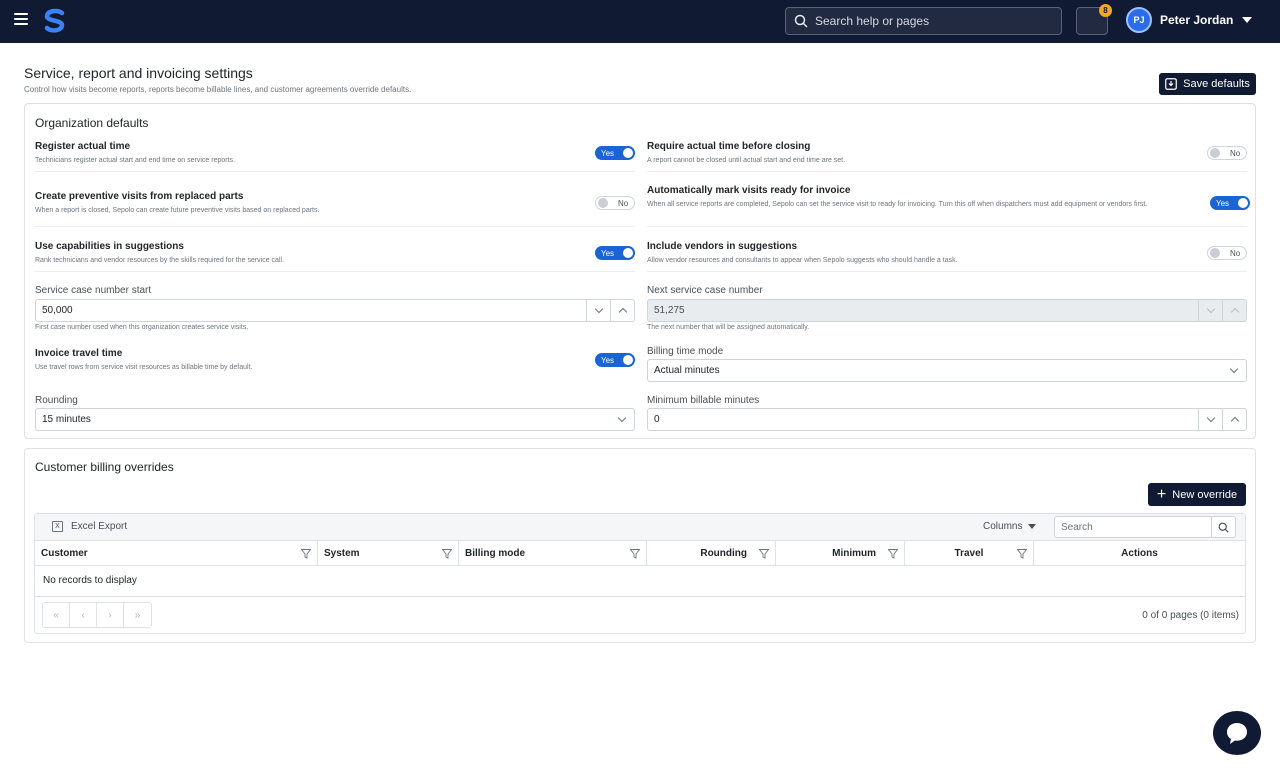  What do you see at coordinates (969, 553) in the screenshot?
I see `column-header-travel: Travel` at bounding box center [969, 553].